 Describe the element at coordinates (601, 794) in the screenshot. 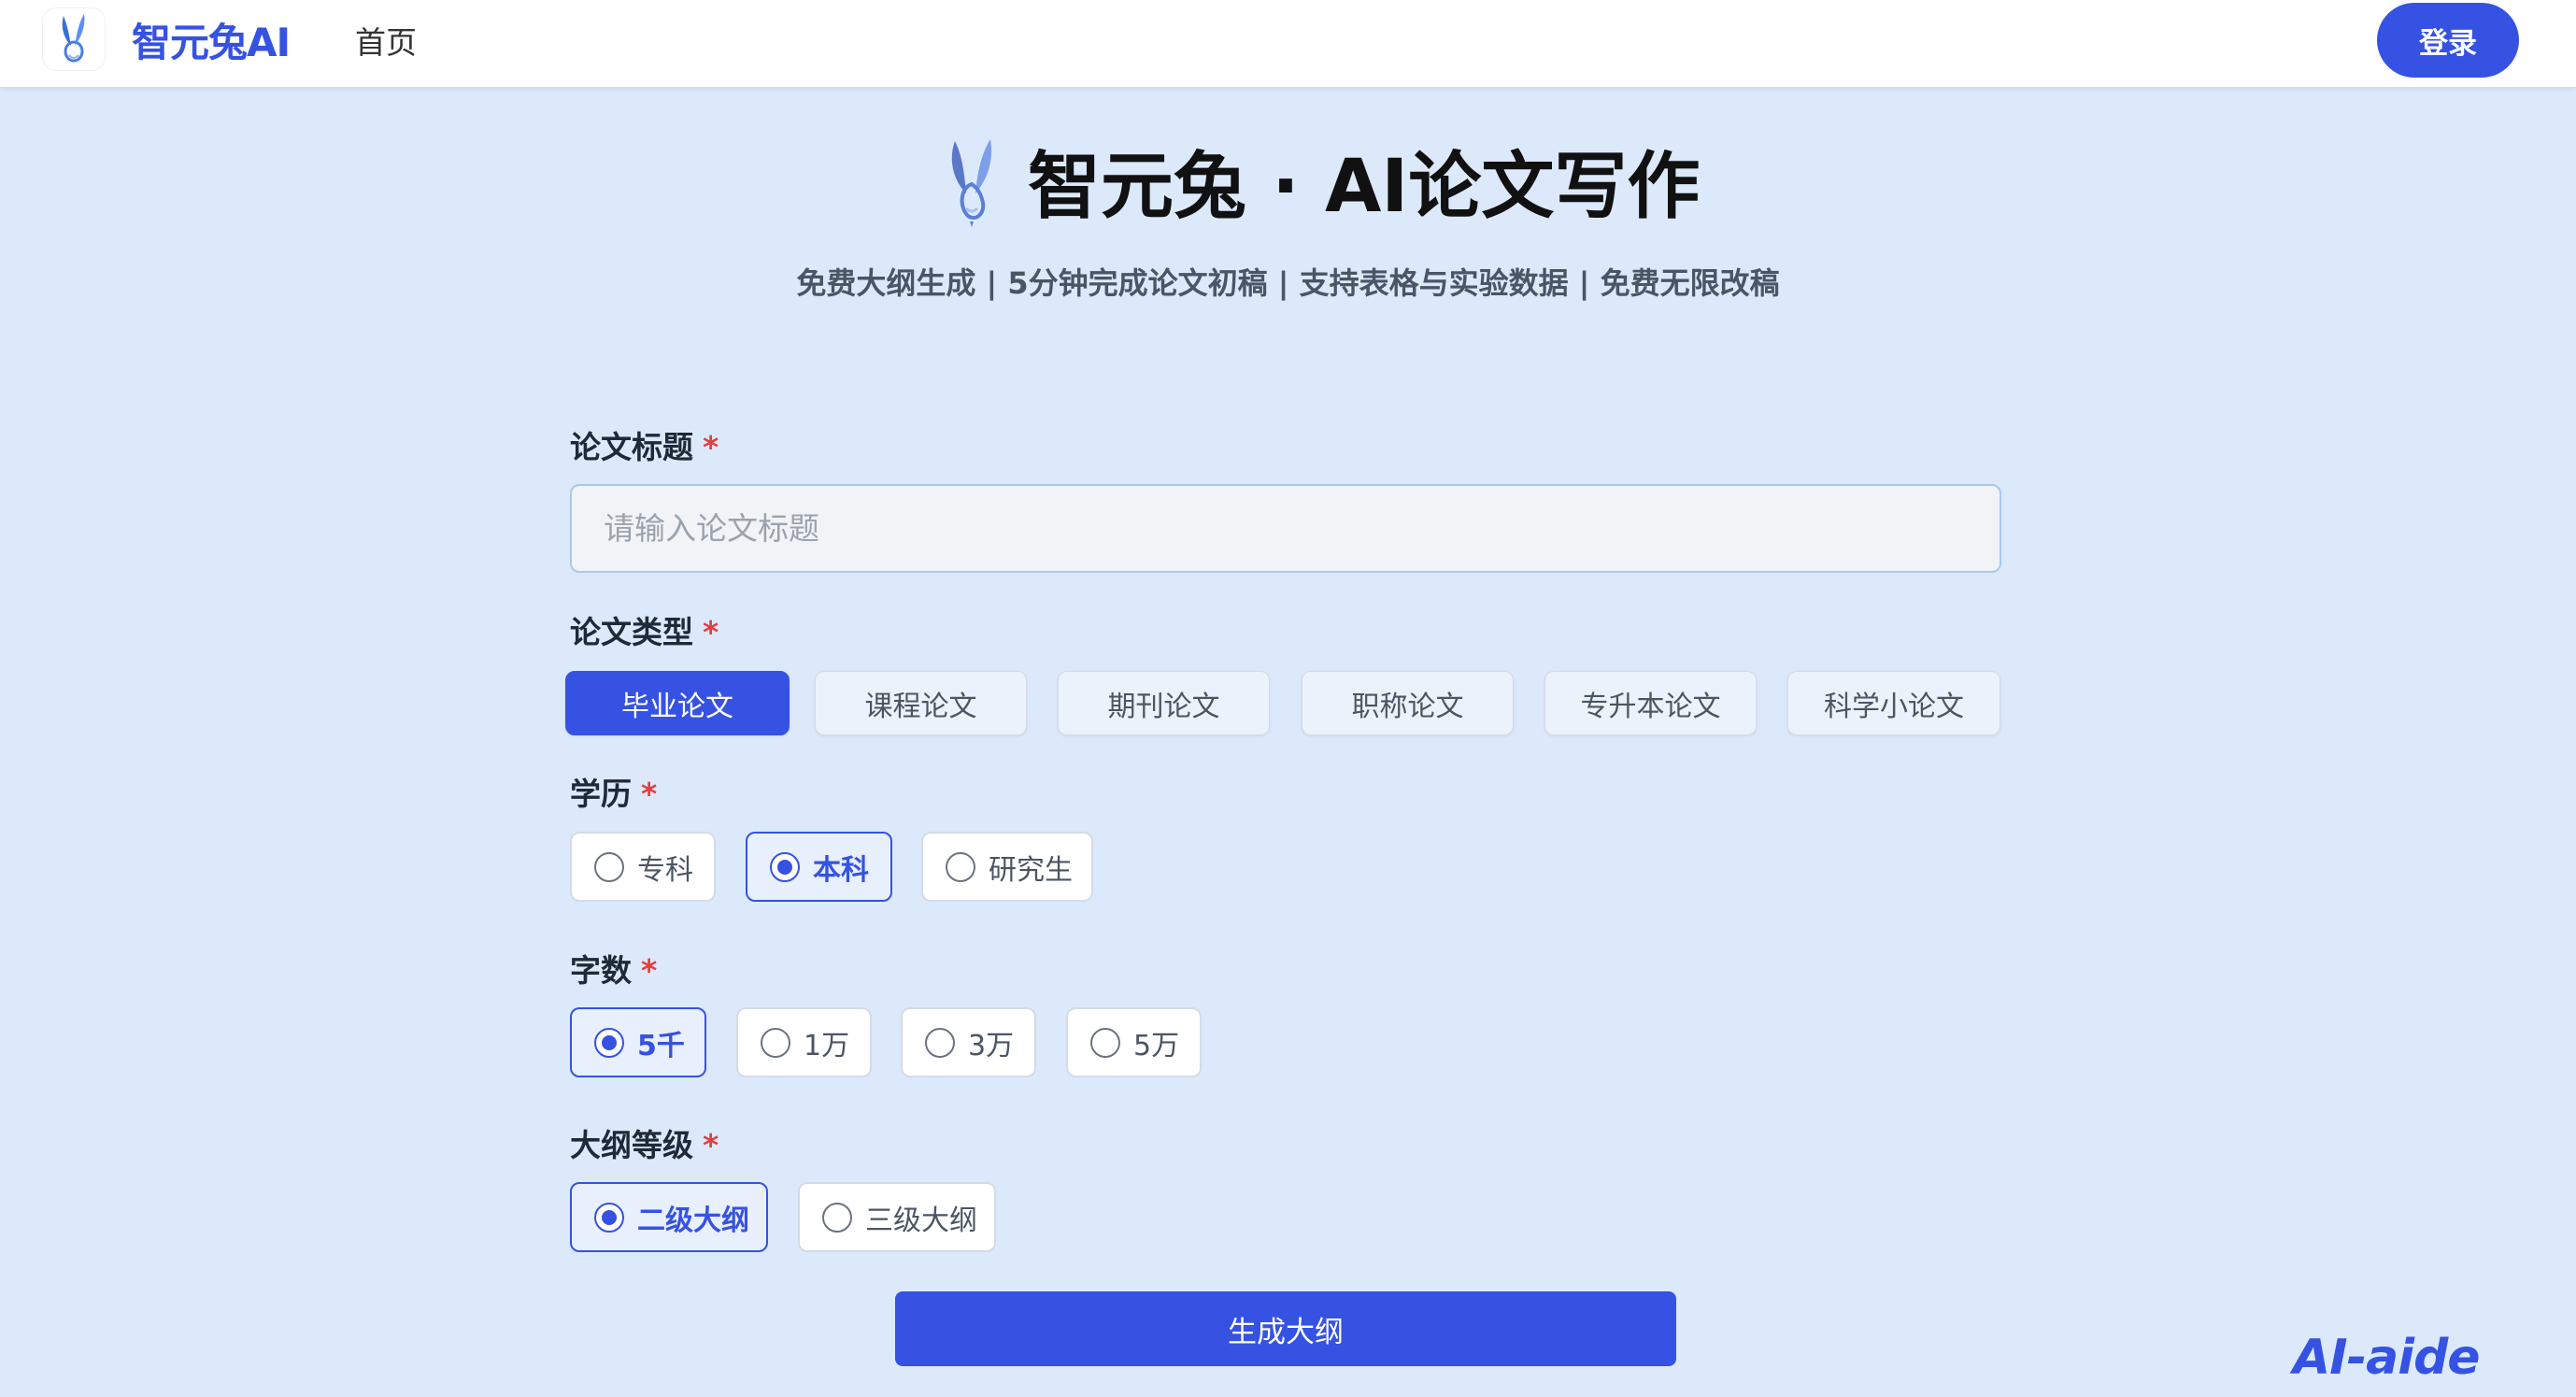

I see `degree-label-text: 学历` at that location.